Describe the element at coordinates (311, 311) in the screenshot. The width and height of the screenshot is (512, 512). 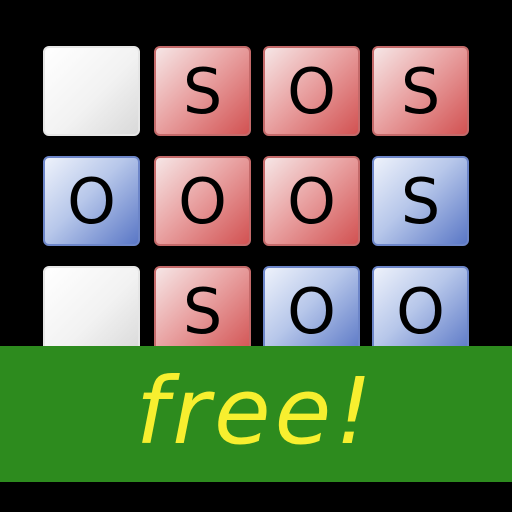
I see `board-cell-r2c2: O` at that location.